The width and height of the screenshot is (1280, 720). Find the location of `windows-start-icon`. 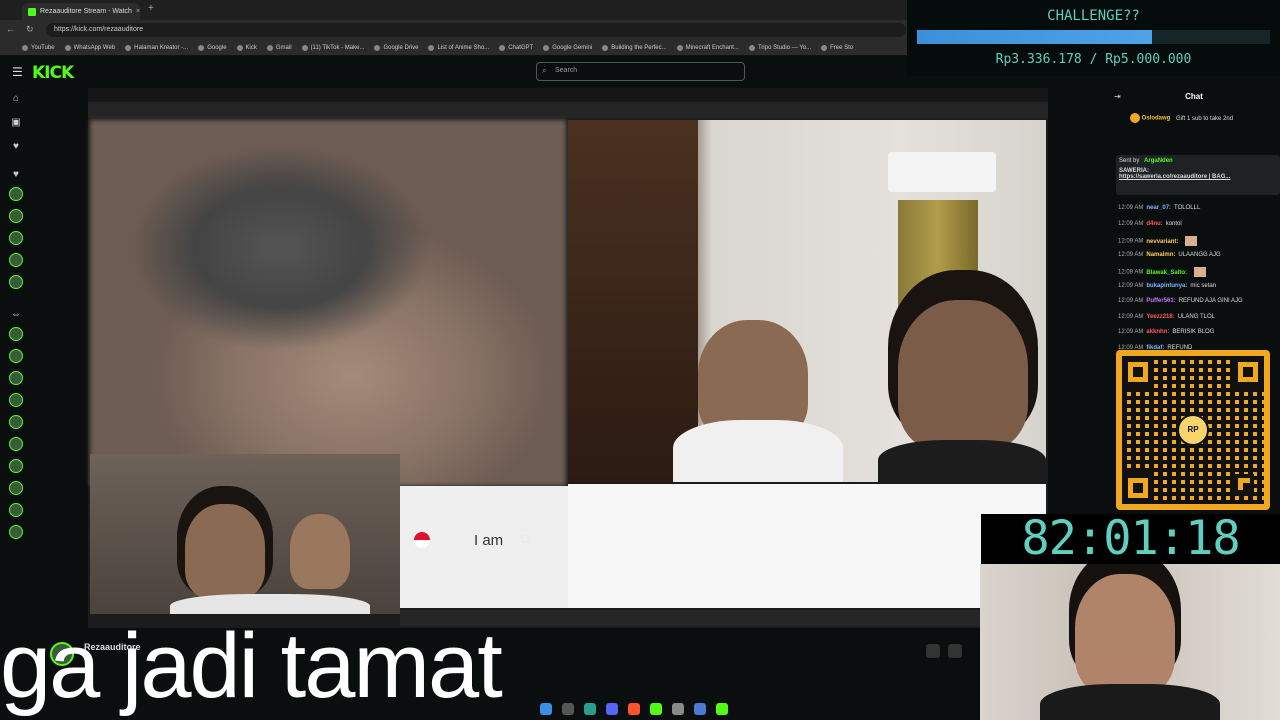

windows-start-icon is located at coordinates (546, 709).